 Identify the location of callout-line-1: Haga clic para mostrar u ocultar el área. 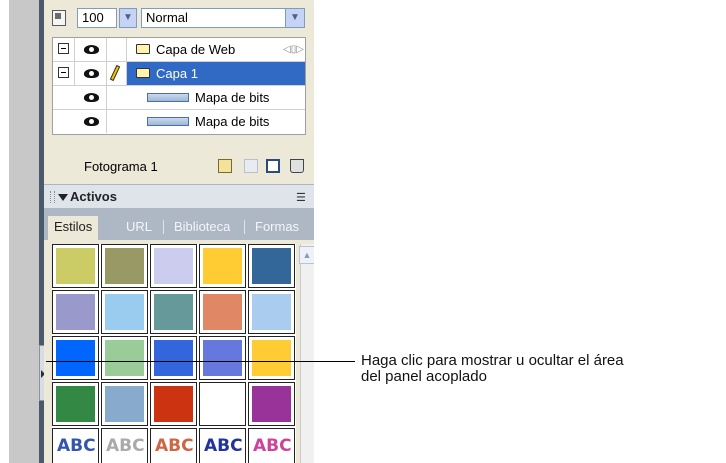
(492, 360).